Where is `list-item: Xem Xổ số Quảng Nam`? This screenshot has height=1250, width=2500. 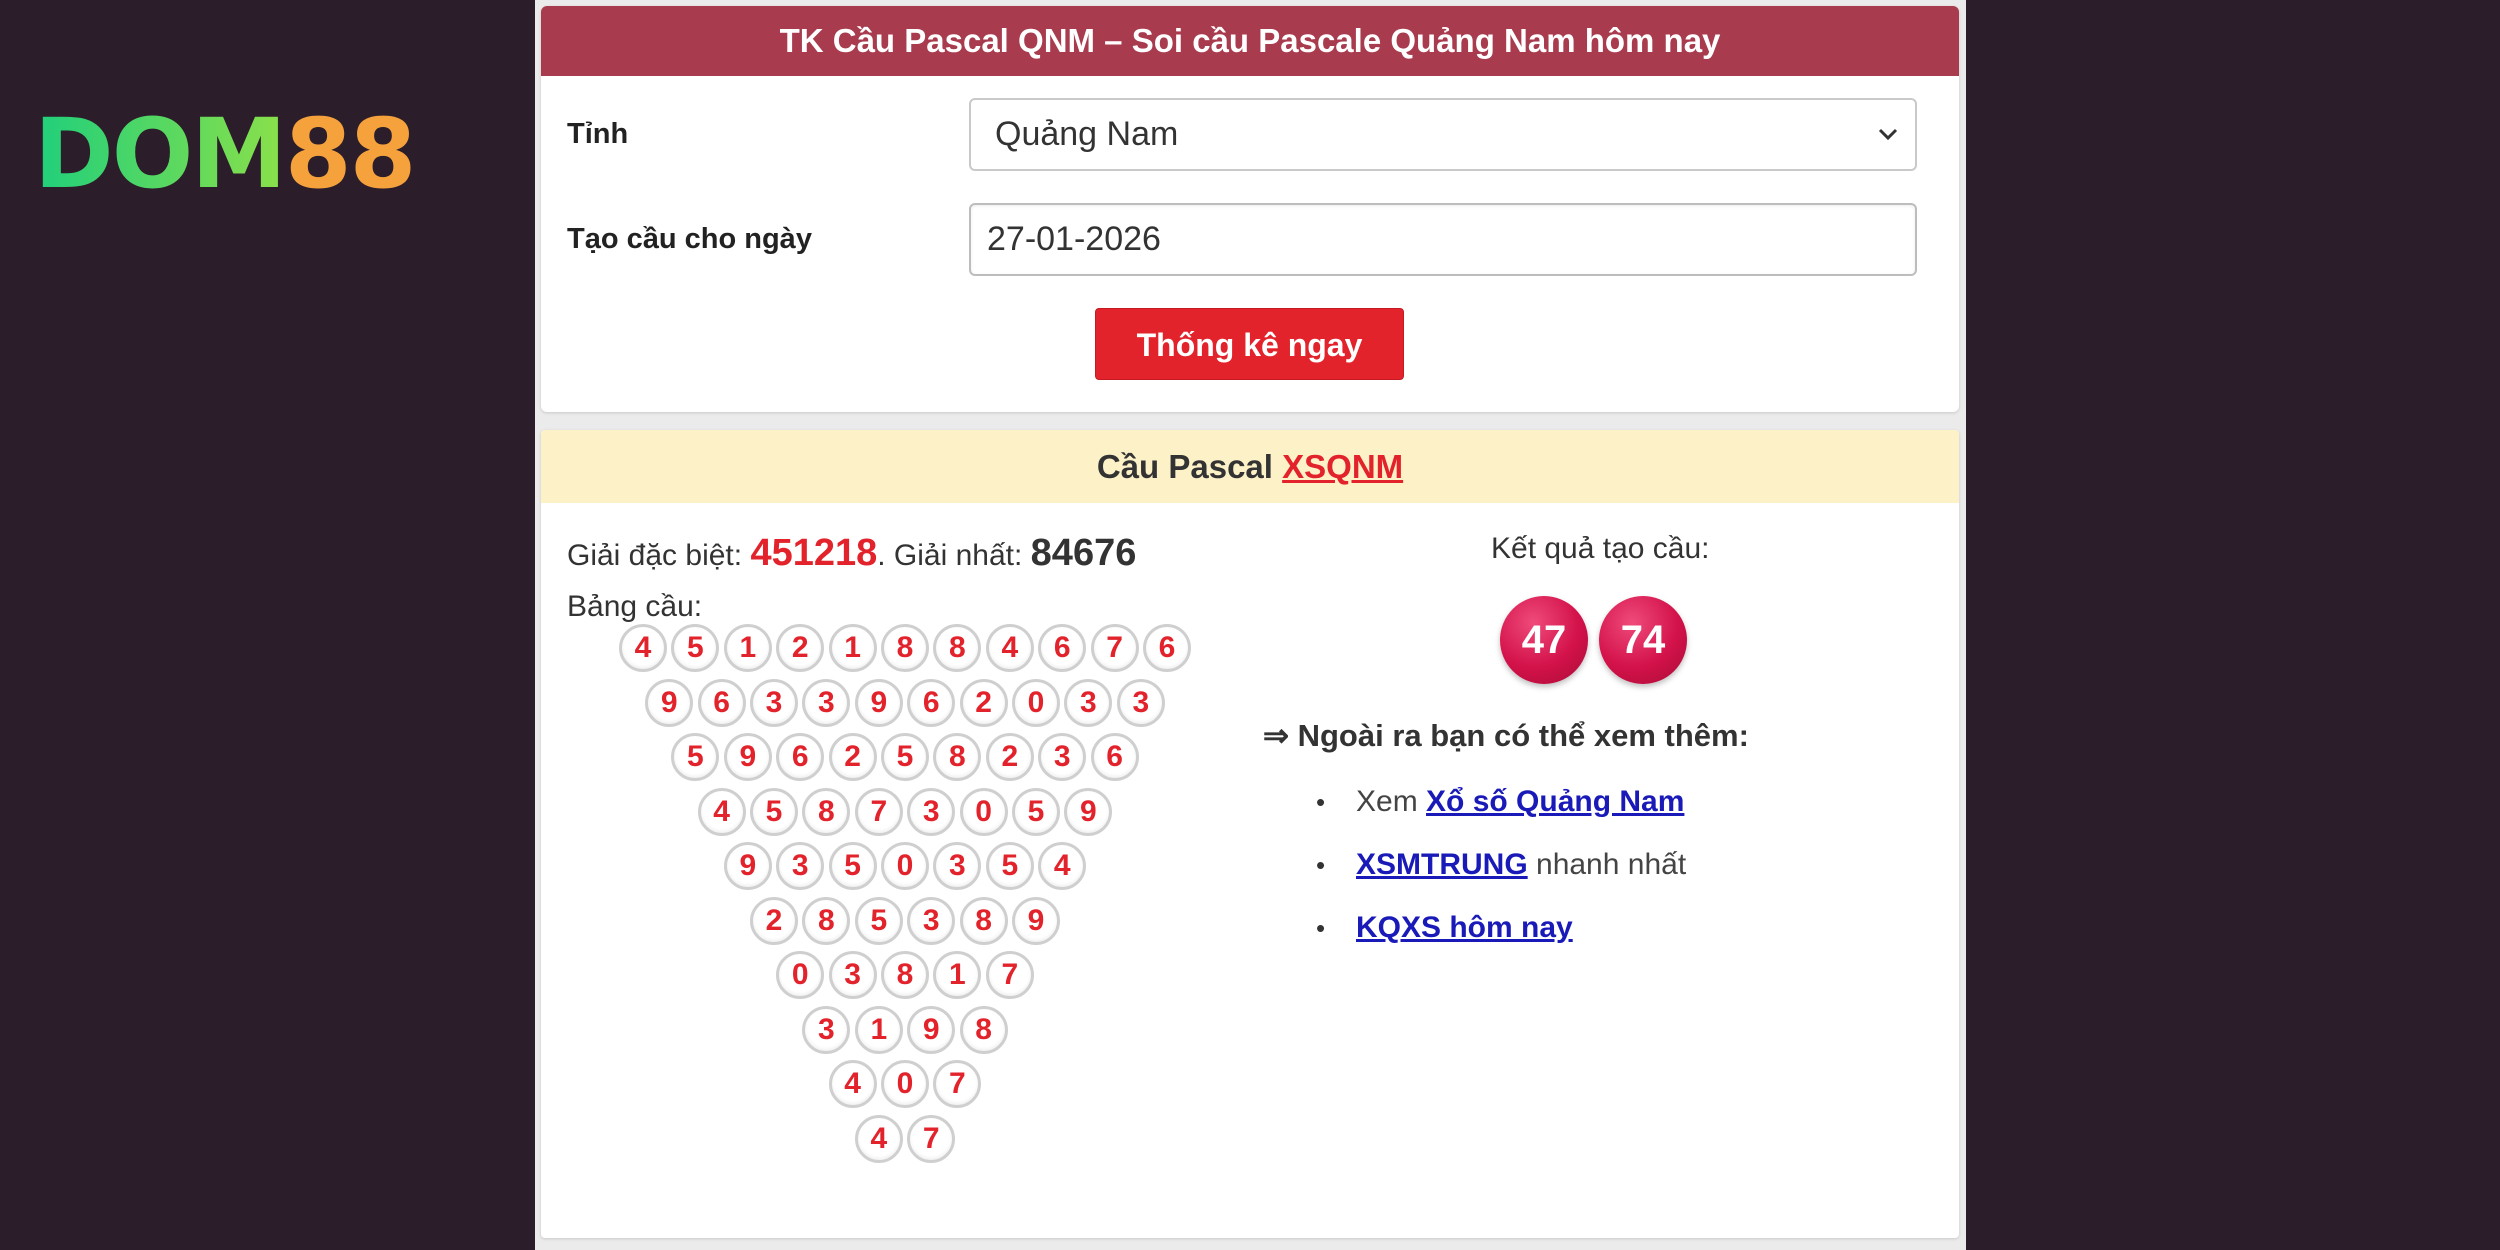
list-item: Xem Xổ số Quảng Nam is located at coordinates (1501, 813).